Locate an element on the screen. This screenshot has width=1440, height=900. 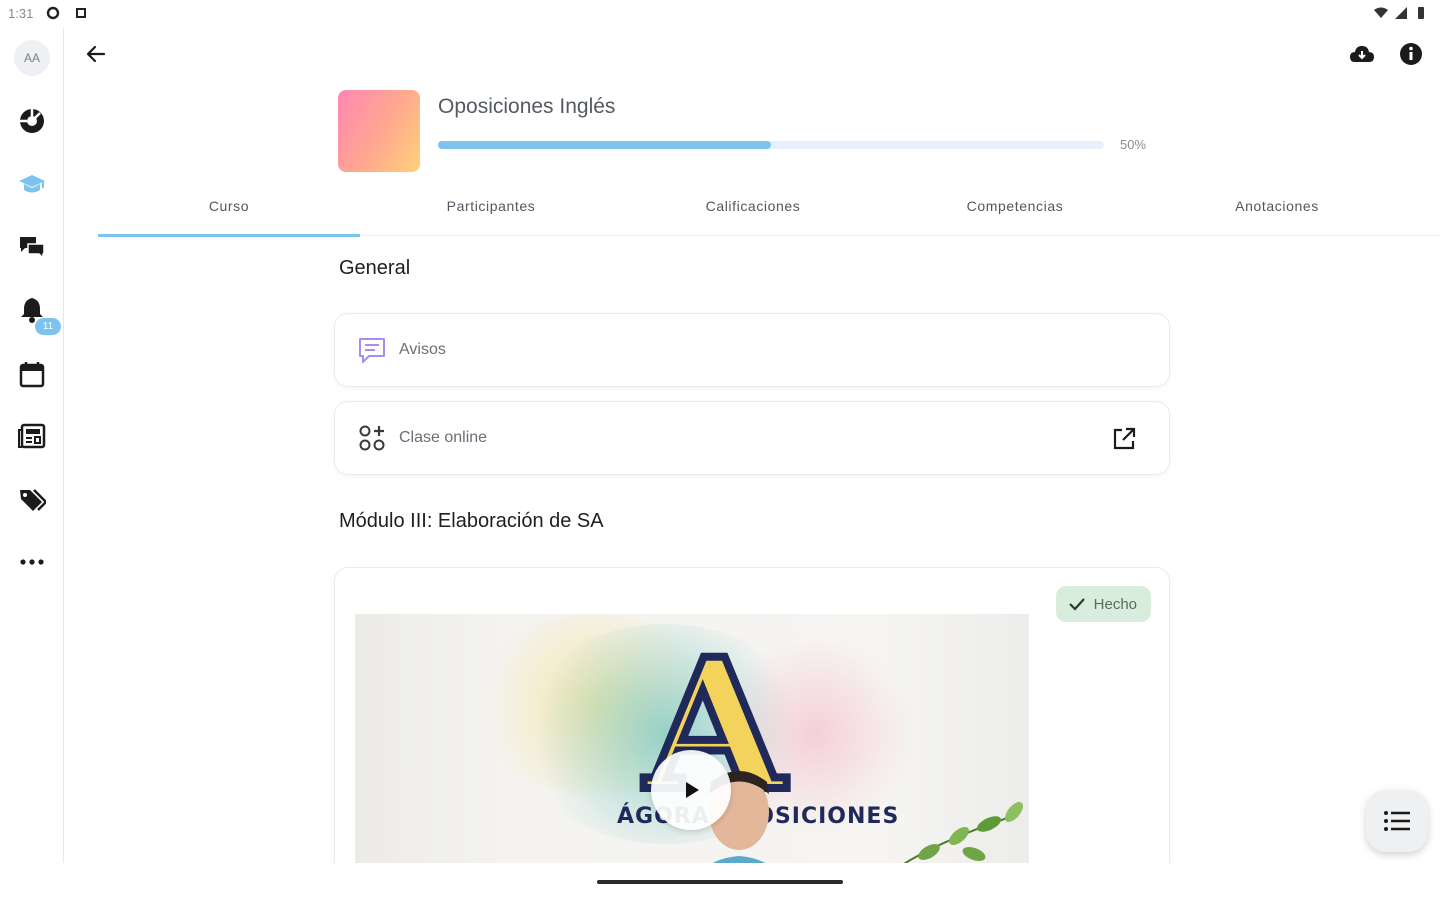
download-course-button is located at coordinates (1362, 54).